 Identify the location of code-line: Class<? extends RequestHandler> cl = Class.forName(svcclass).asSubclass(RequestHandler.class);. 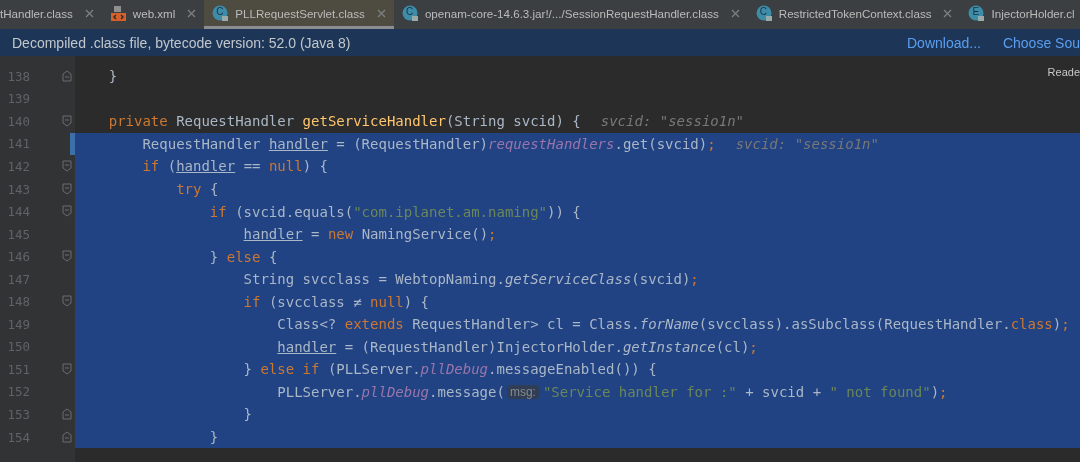
(673, 324).